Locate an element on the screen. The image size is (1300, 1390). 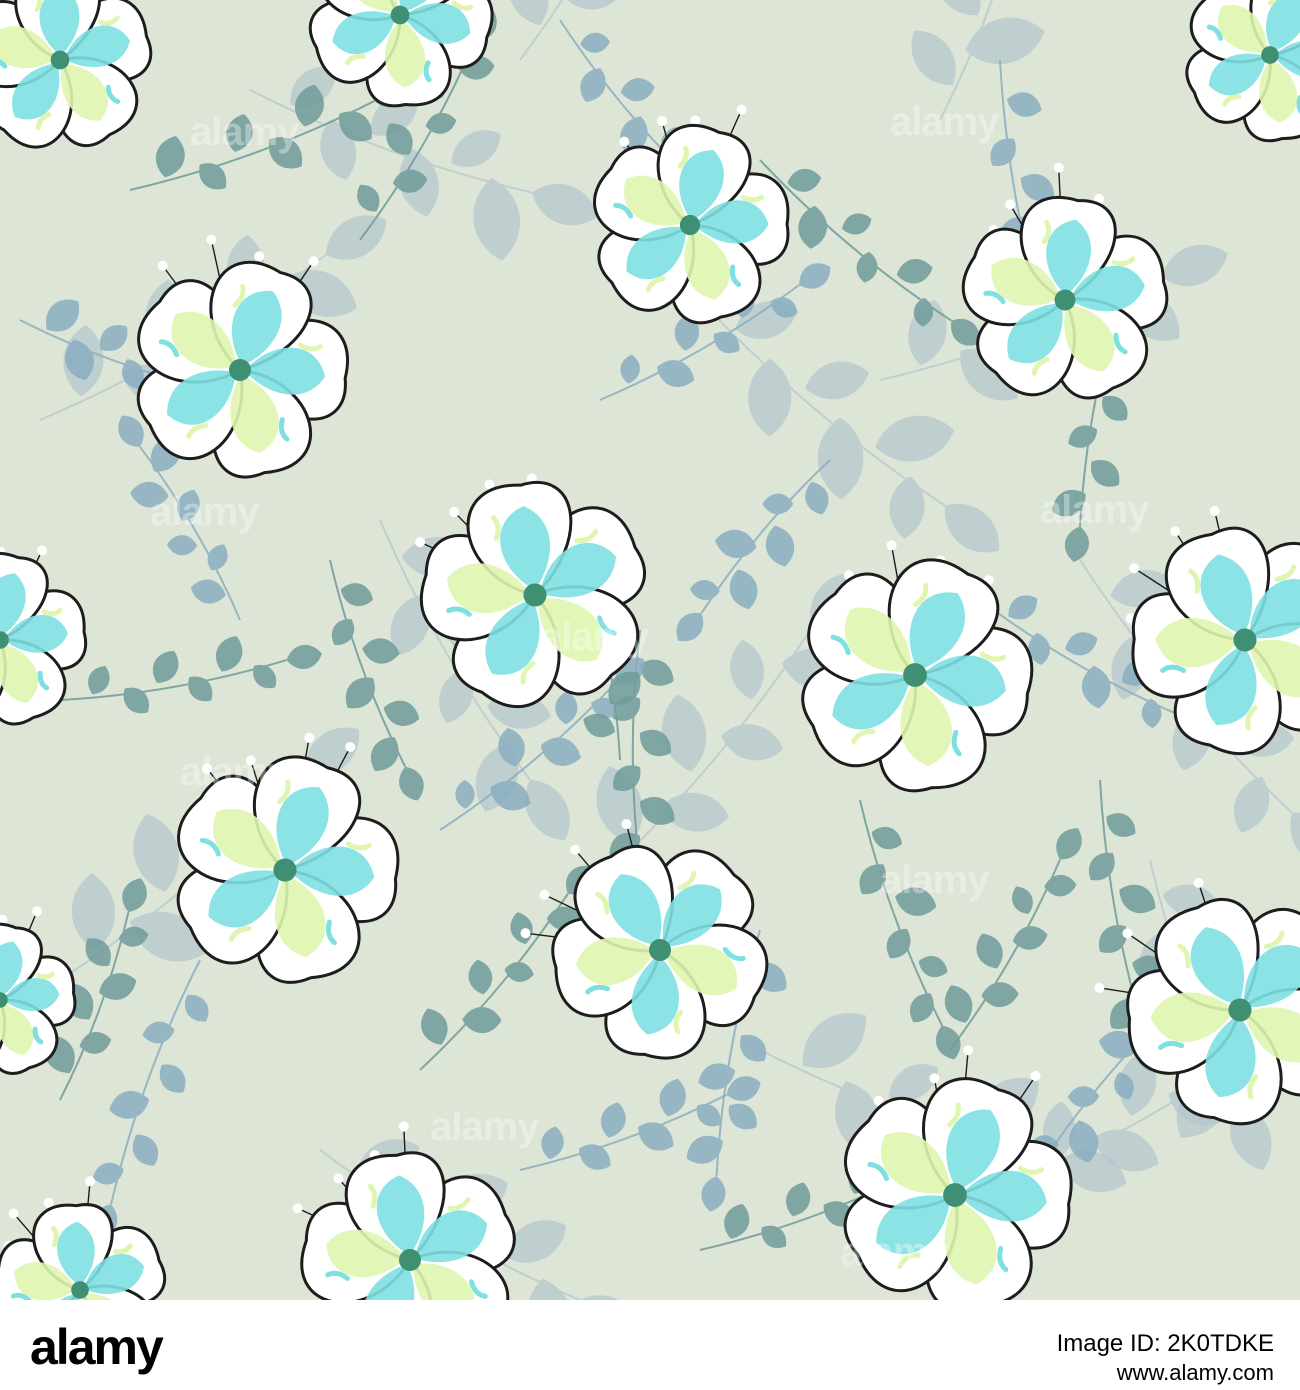
leaf-sprig is located at coordinates (190, 675).